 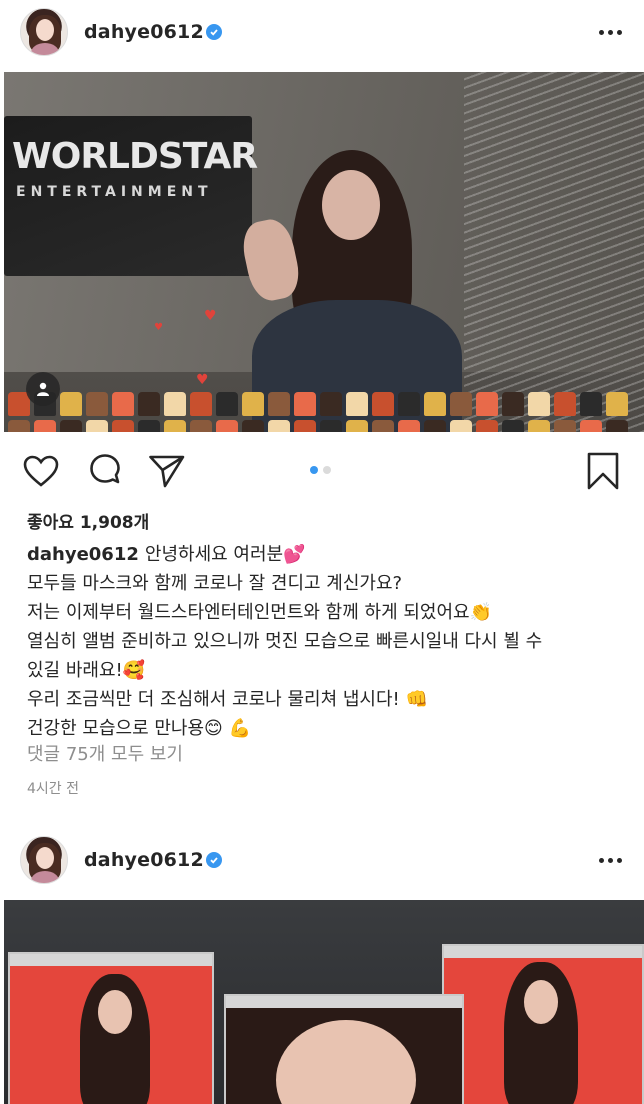 I want to click on caption-username: dahye0612, so click(x=83, y=554).